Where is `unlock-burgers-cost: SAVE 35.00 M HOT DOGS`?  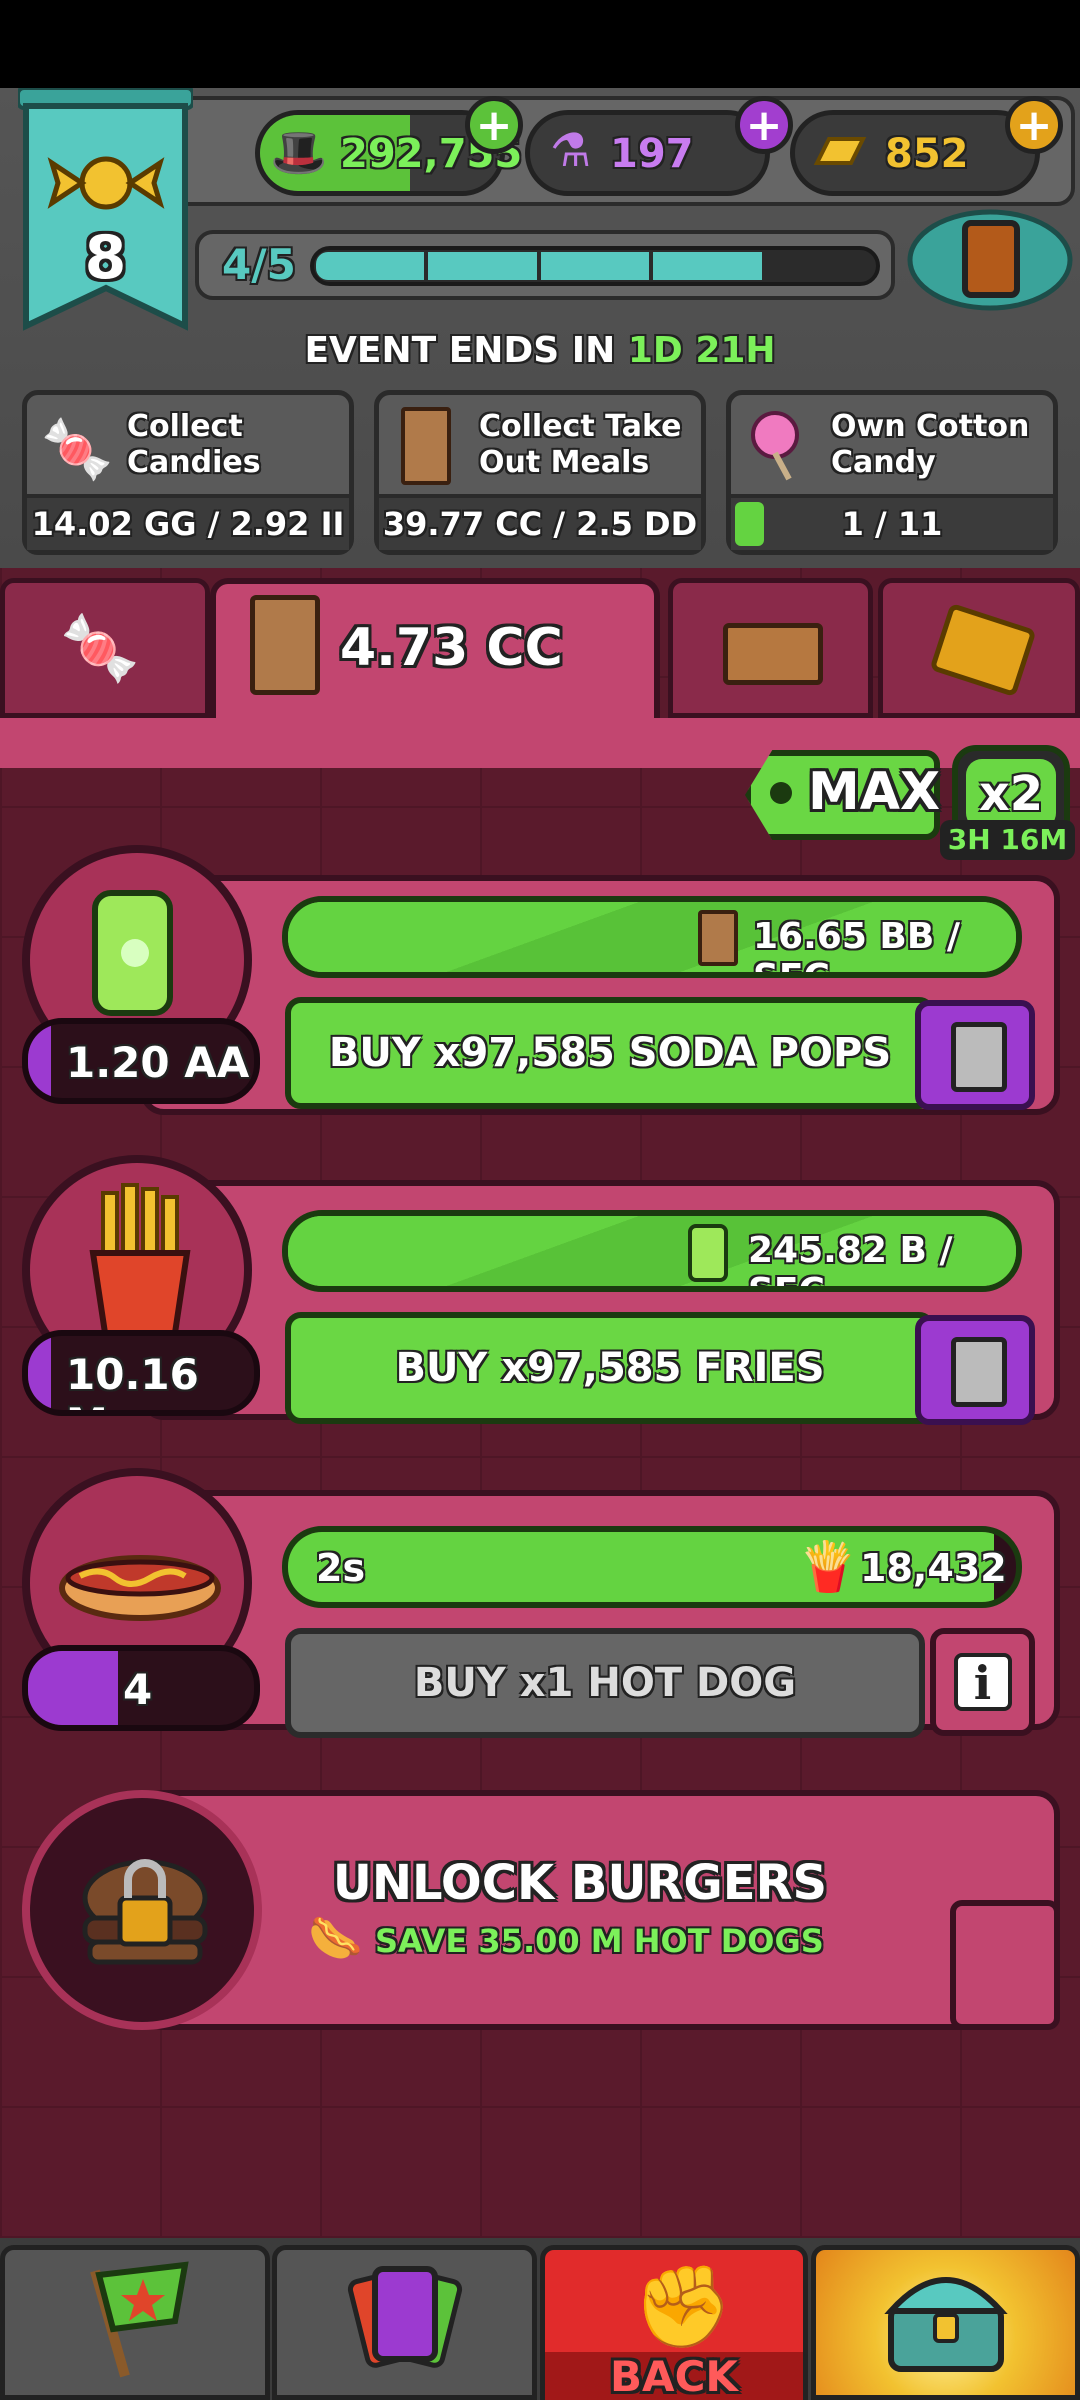
unlock-burgers-cost: SAVE 35.00 M HOT DOGS is located at coordinates (599, 1941).